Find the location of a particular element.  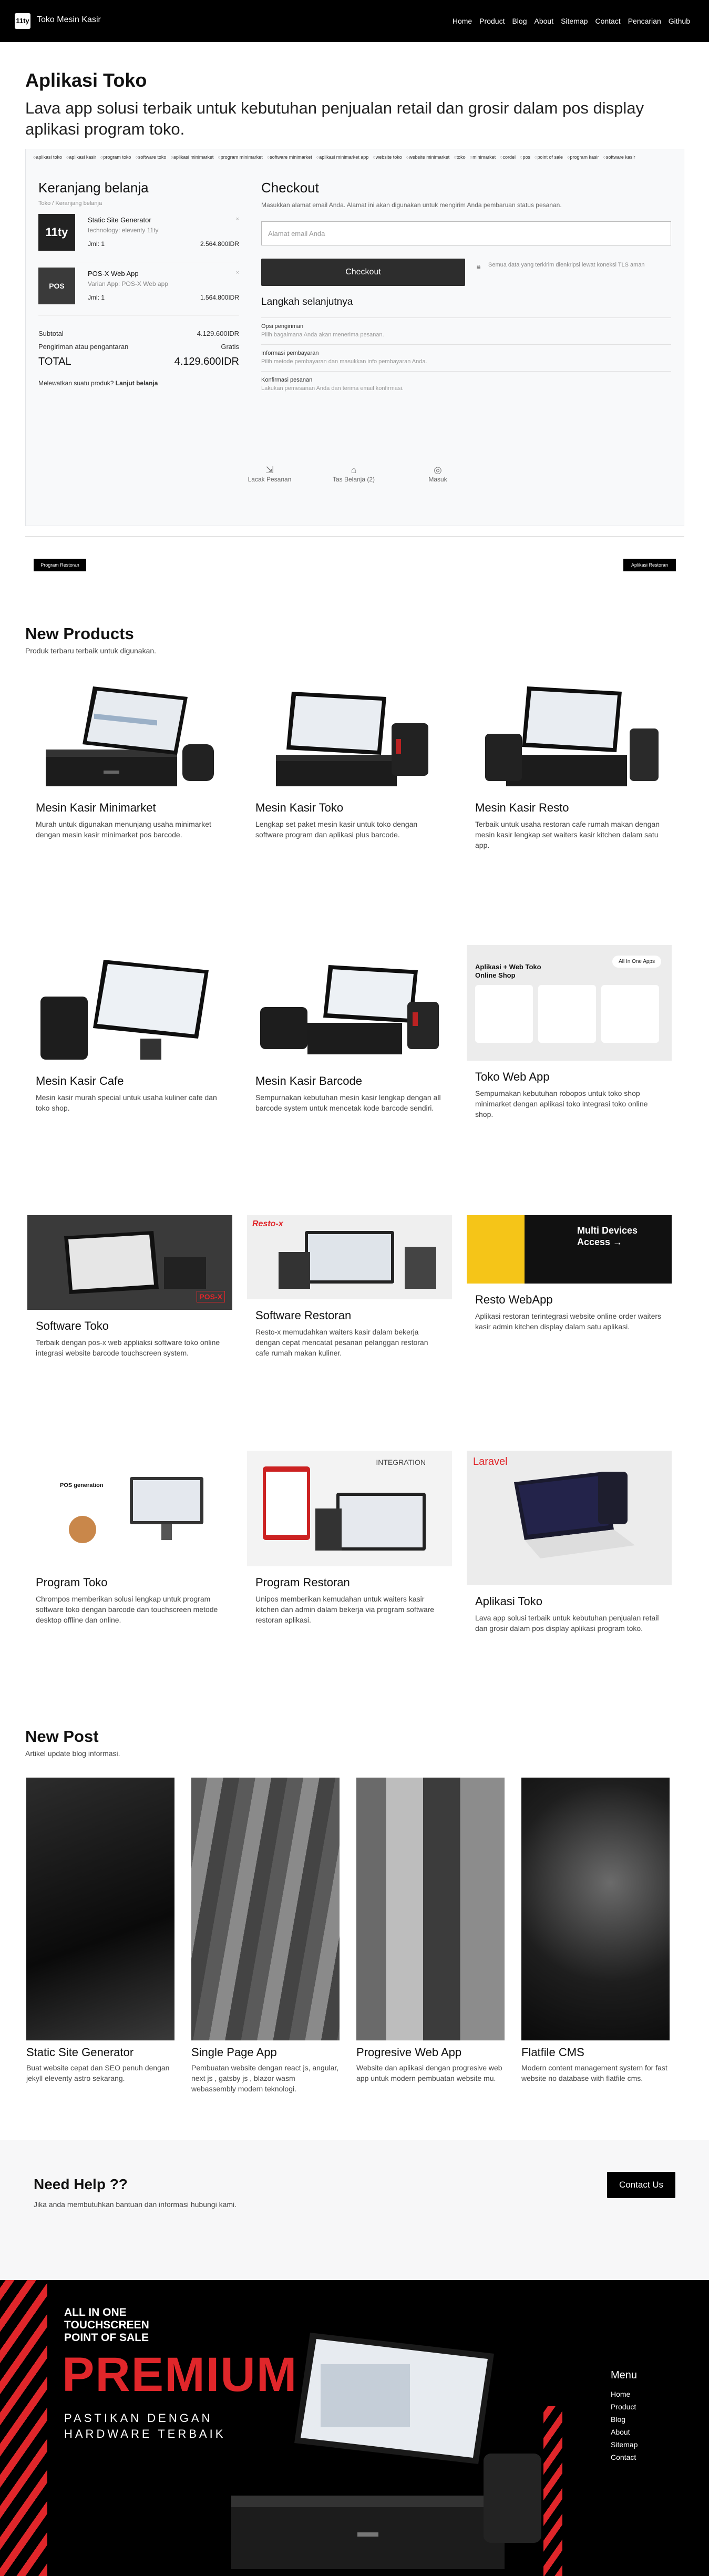

tag: aplikasi minimarket app is located at coordinates (342, 157).